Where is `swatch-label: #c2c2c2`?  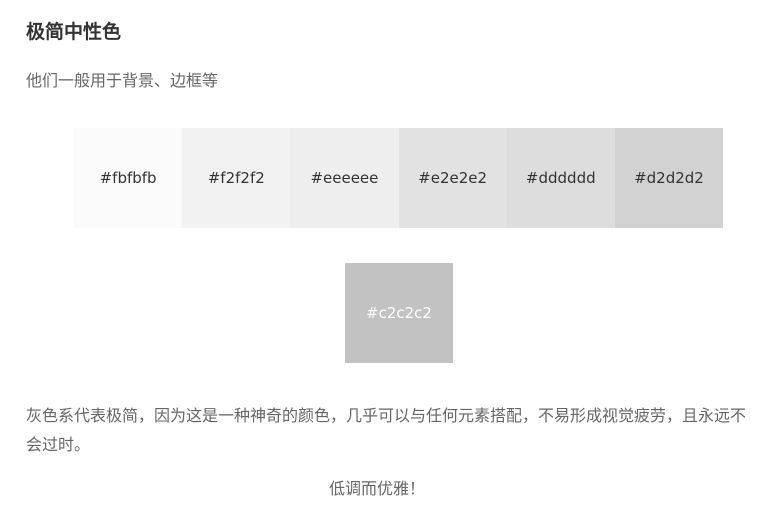
swatch-label: #c2c2c2 is located at coordinates (399, 313).